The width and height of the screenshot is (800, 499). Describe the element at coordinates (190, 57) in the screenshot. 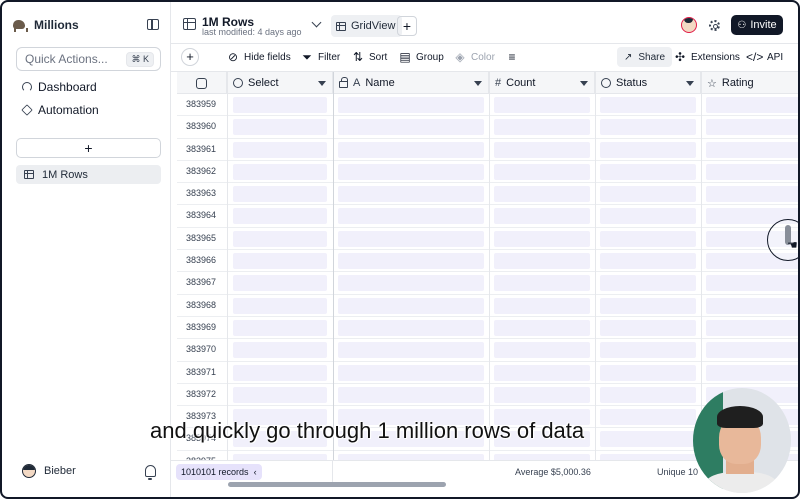

I see `add-record-button: +` at that location.